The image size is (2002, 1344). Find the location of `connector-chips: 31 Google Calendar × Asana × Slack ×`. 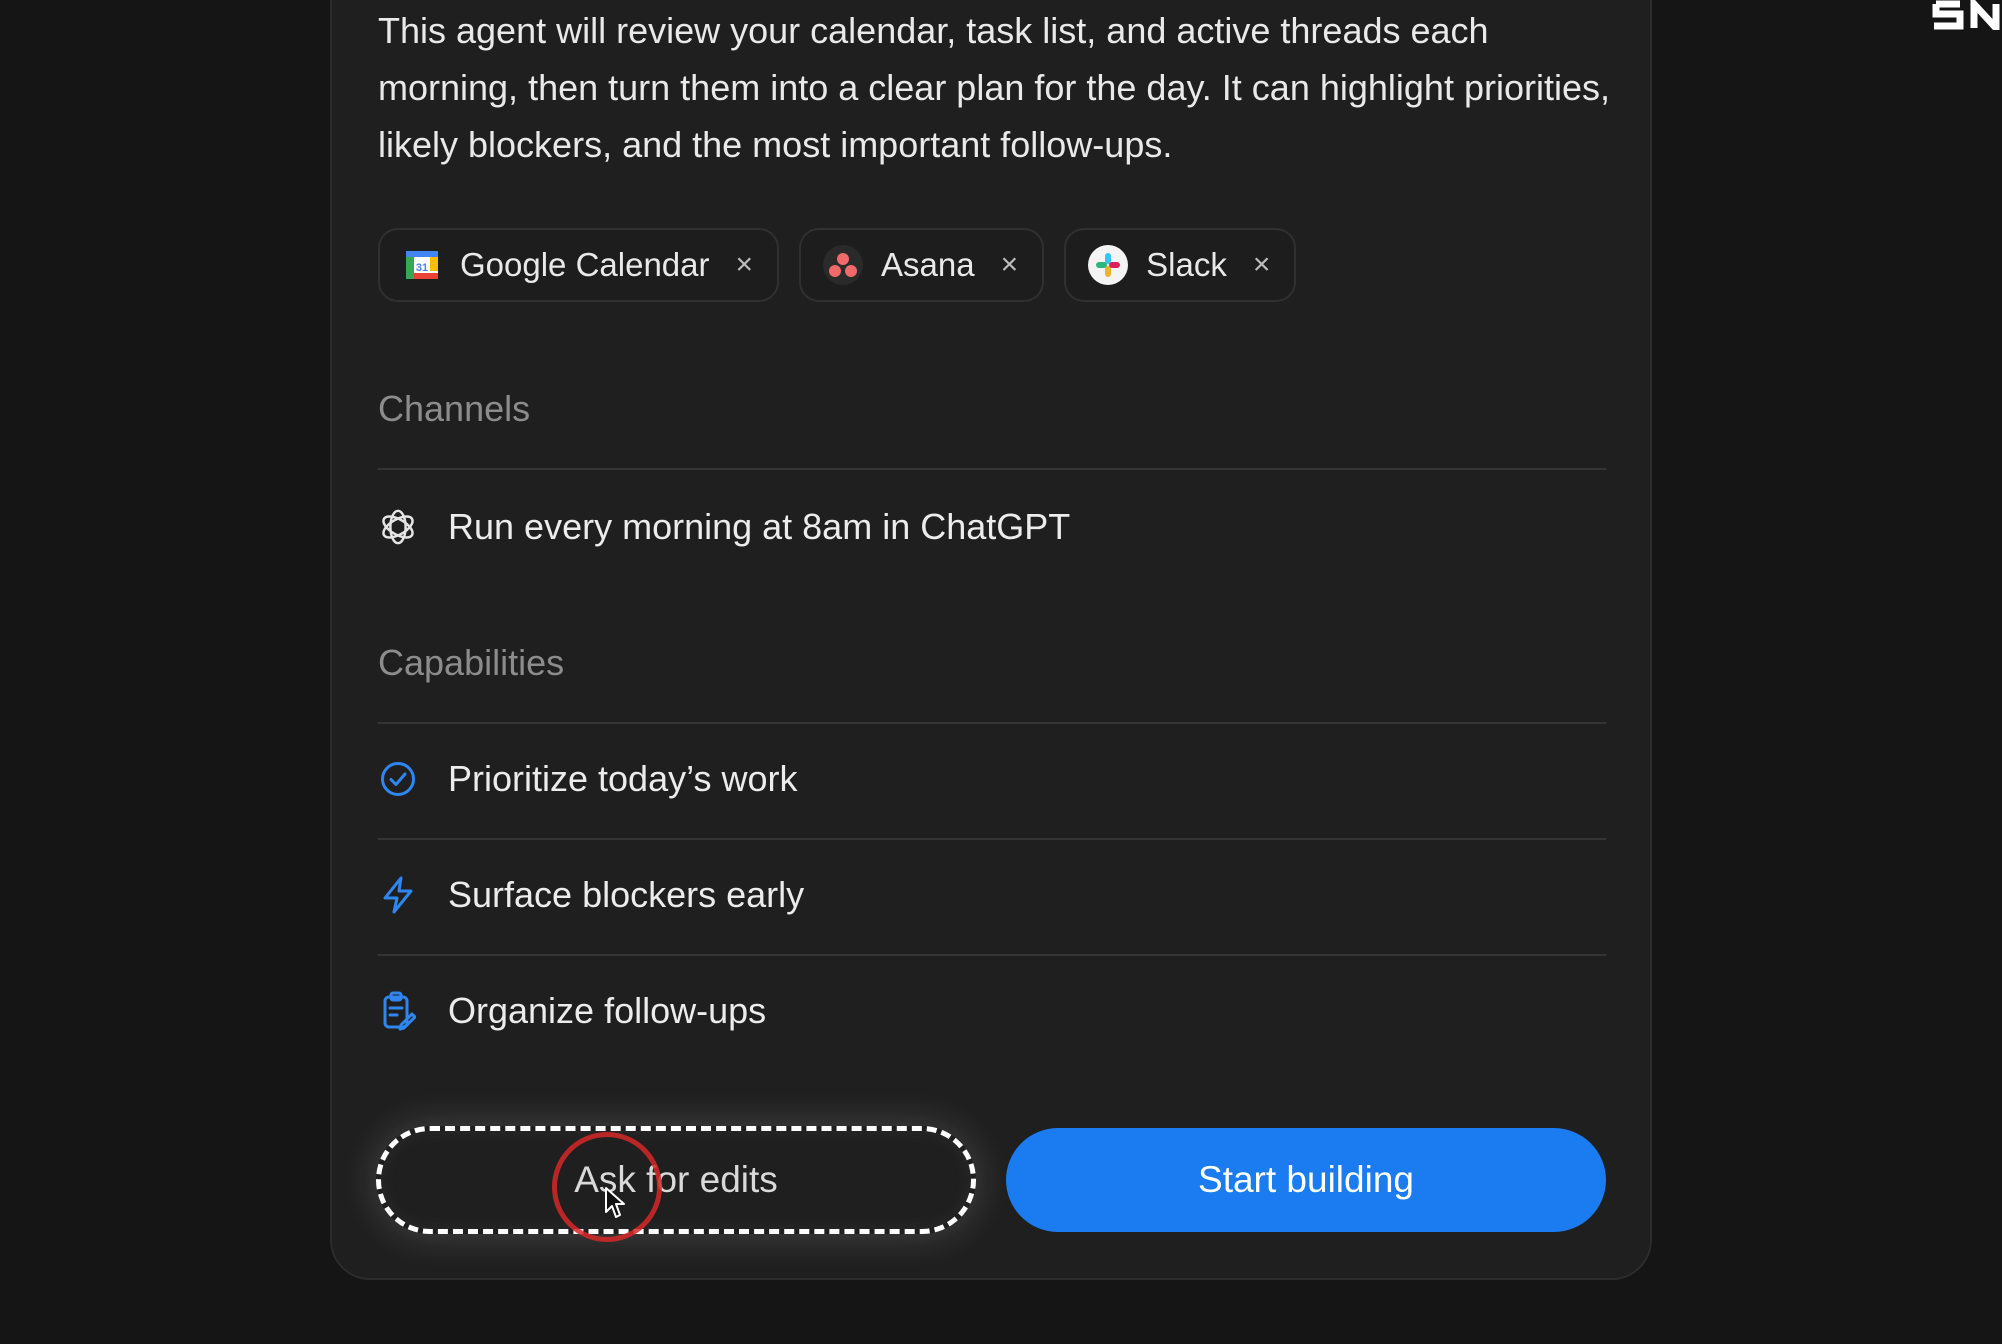

connector-chips: 31 Google Calendar × Asana × Slack × is located at coordinates (837, 265).